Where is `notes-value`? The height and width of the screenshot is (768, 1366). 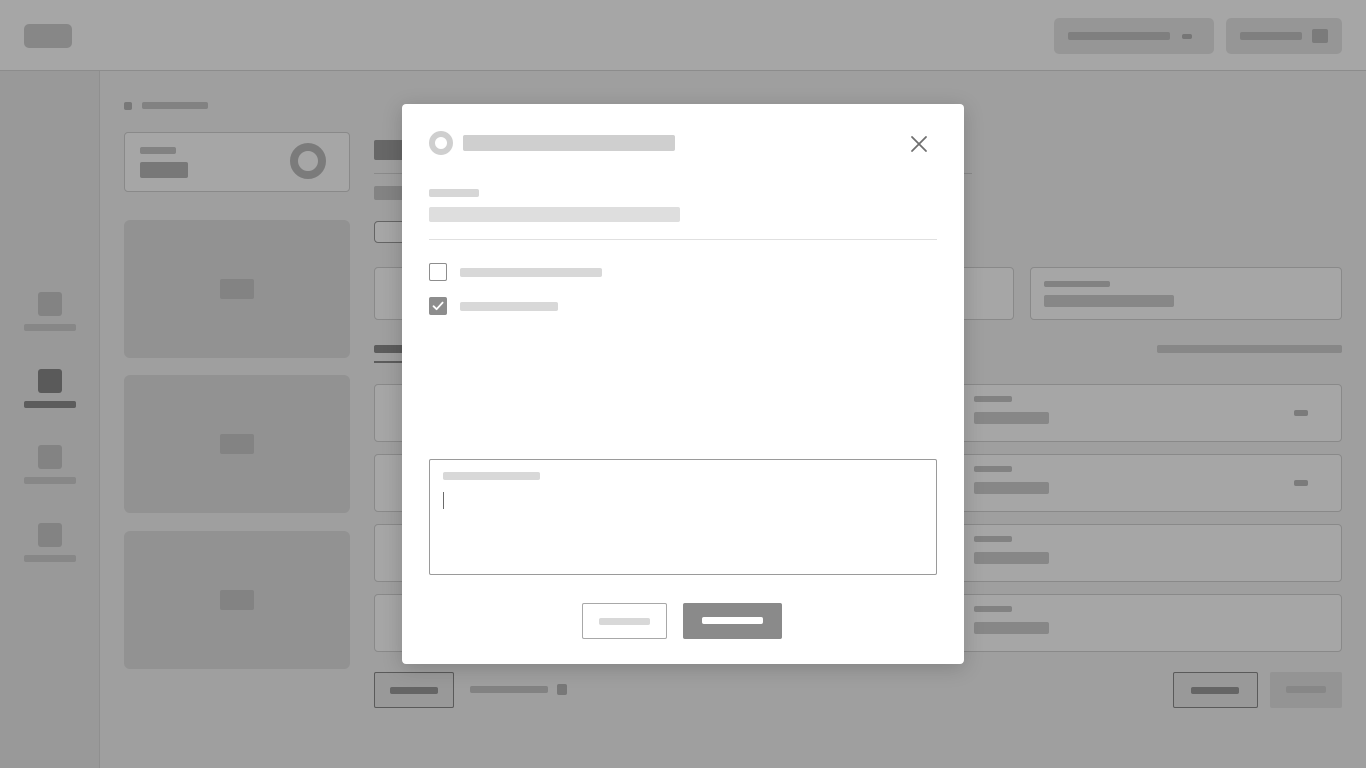 notes-value is located at coordinates (678, 500).